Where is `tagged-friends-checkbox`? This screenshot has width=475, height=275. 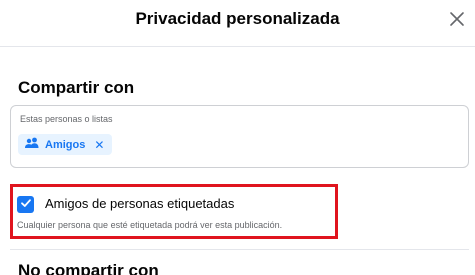 tagged-friends-checkbox is located at coordinates (25, 204).